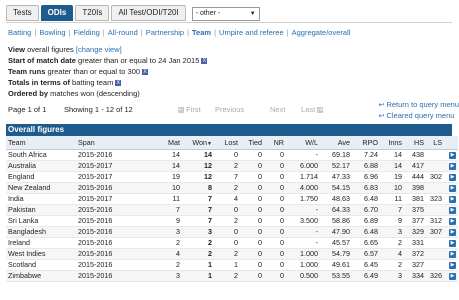  I want to click on nav-aggregate-overall: Aggregate/overall, so click(321, 32).